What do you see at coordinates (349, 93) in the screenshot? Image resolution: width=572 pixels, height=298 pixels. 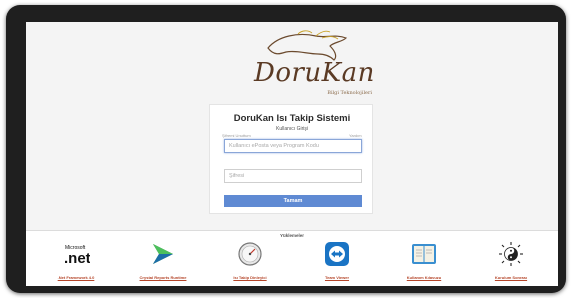 I see `logo-tagline: Bilgi Teknolojileri` at bounding box center [349, 93].